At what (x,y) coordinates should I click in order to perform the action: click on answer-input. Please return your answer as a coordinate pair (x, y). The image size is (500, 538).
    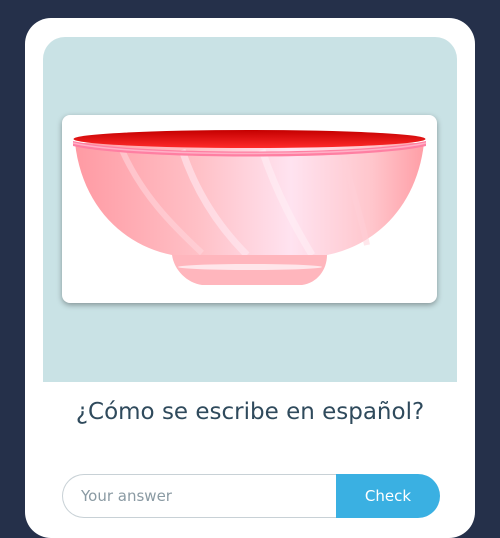
    Looking at the image, I should click on (199, 496).